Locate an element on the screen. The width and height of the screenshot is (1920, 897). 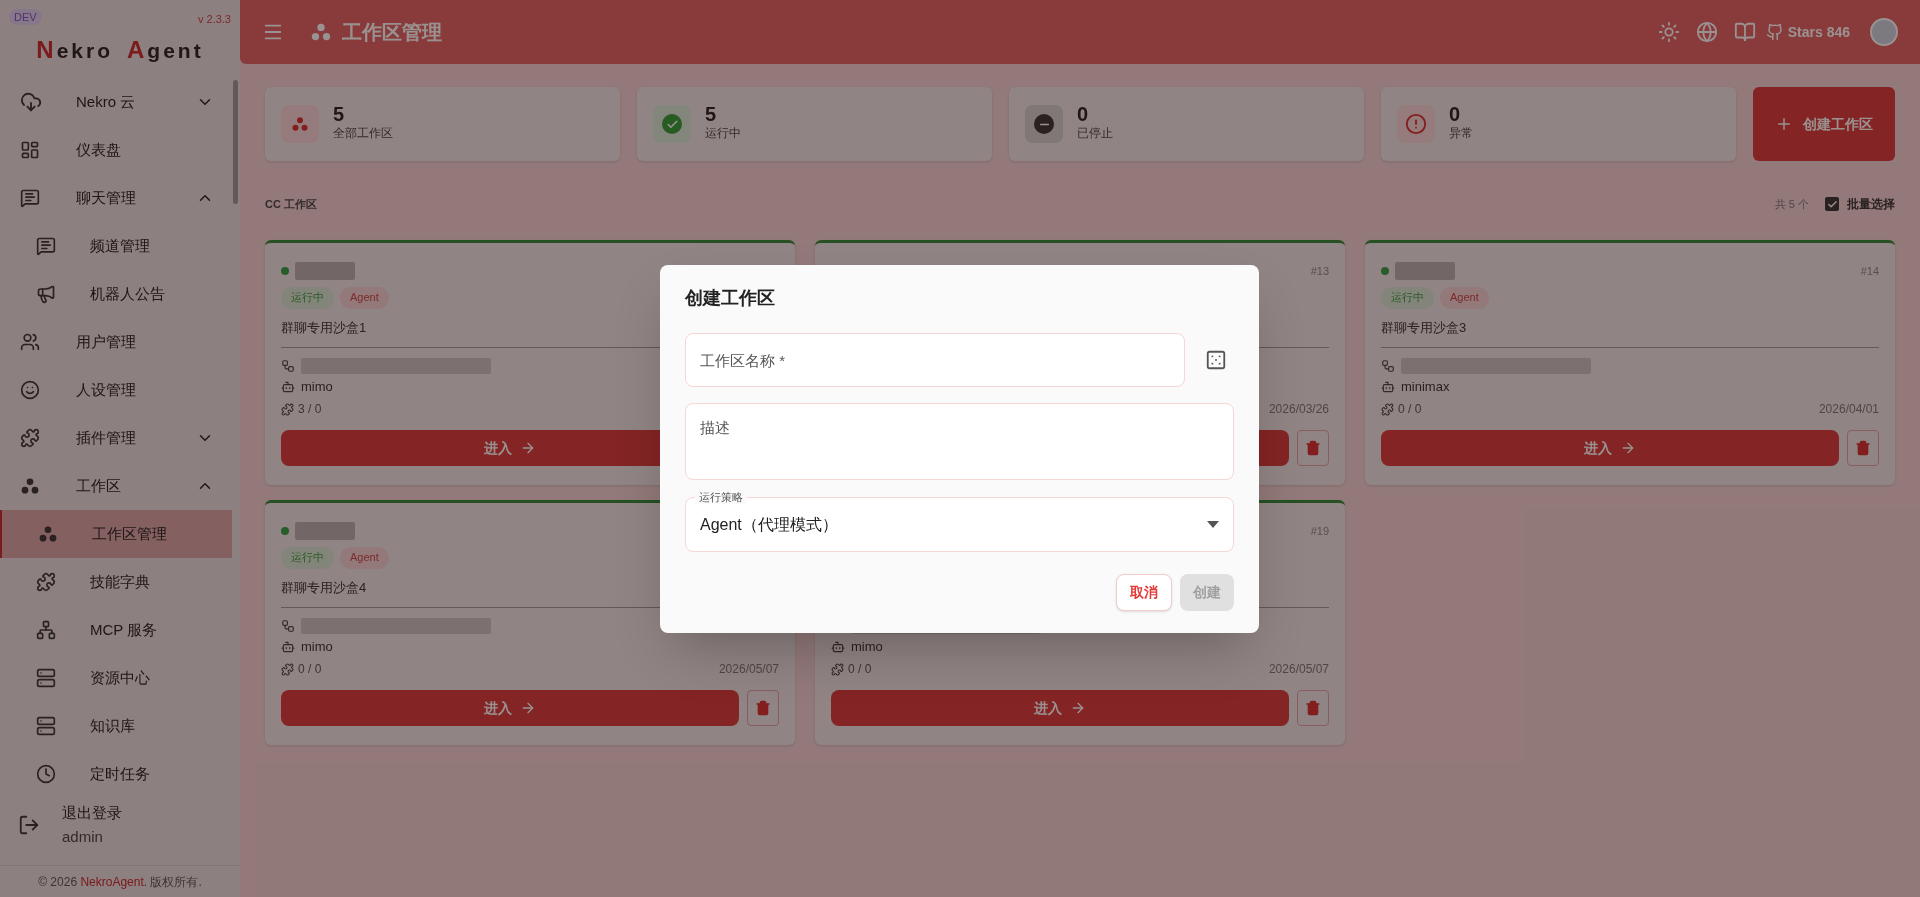
nav-item: 频道管理 is located at coordinates (116, 246).